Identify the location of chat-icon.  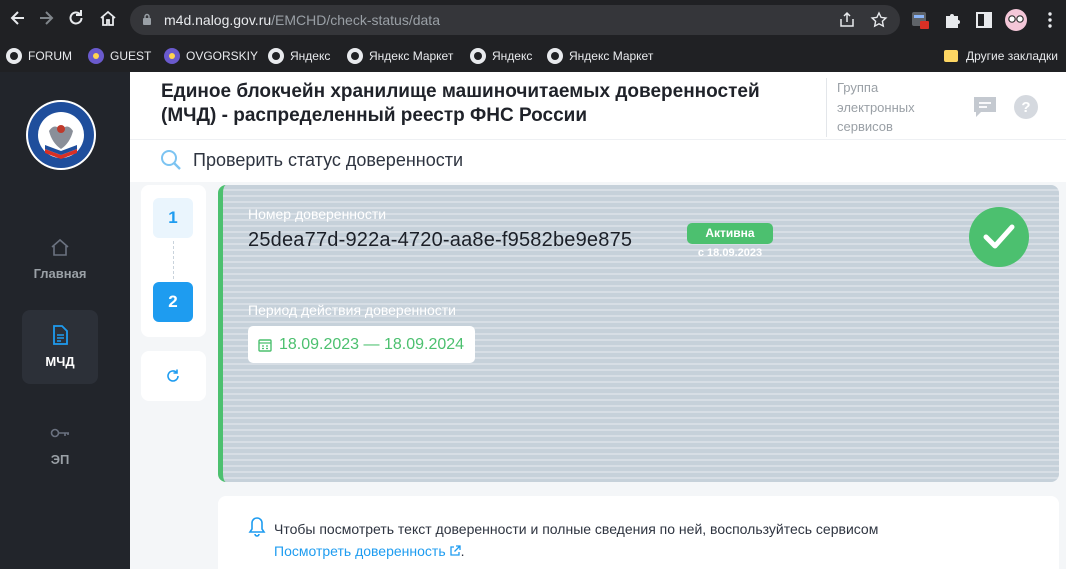
(985, 107).